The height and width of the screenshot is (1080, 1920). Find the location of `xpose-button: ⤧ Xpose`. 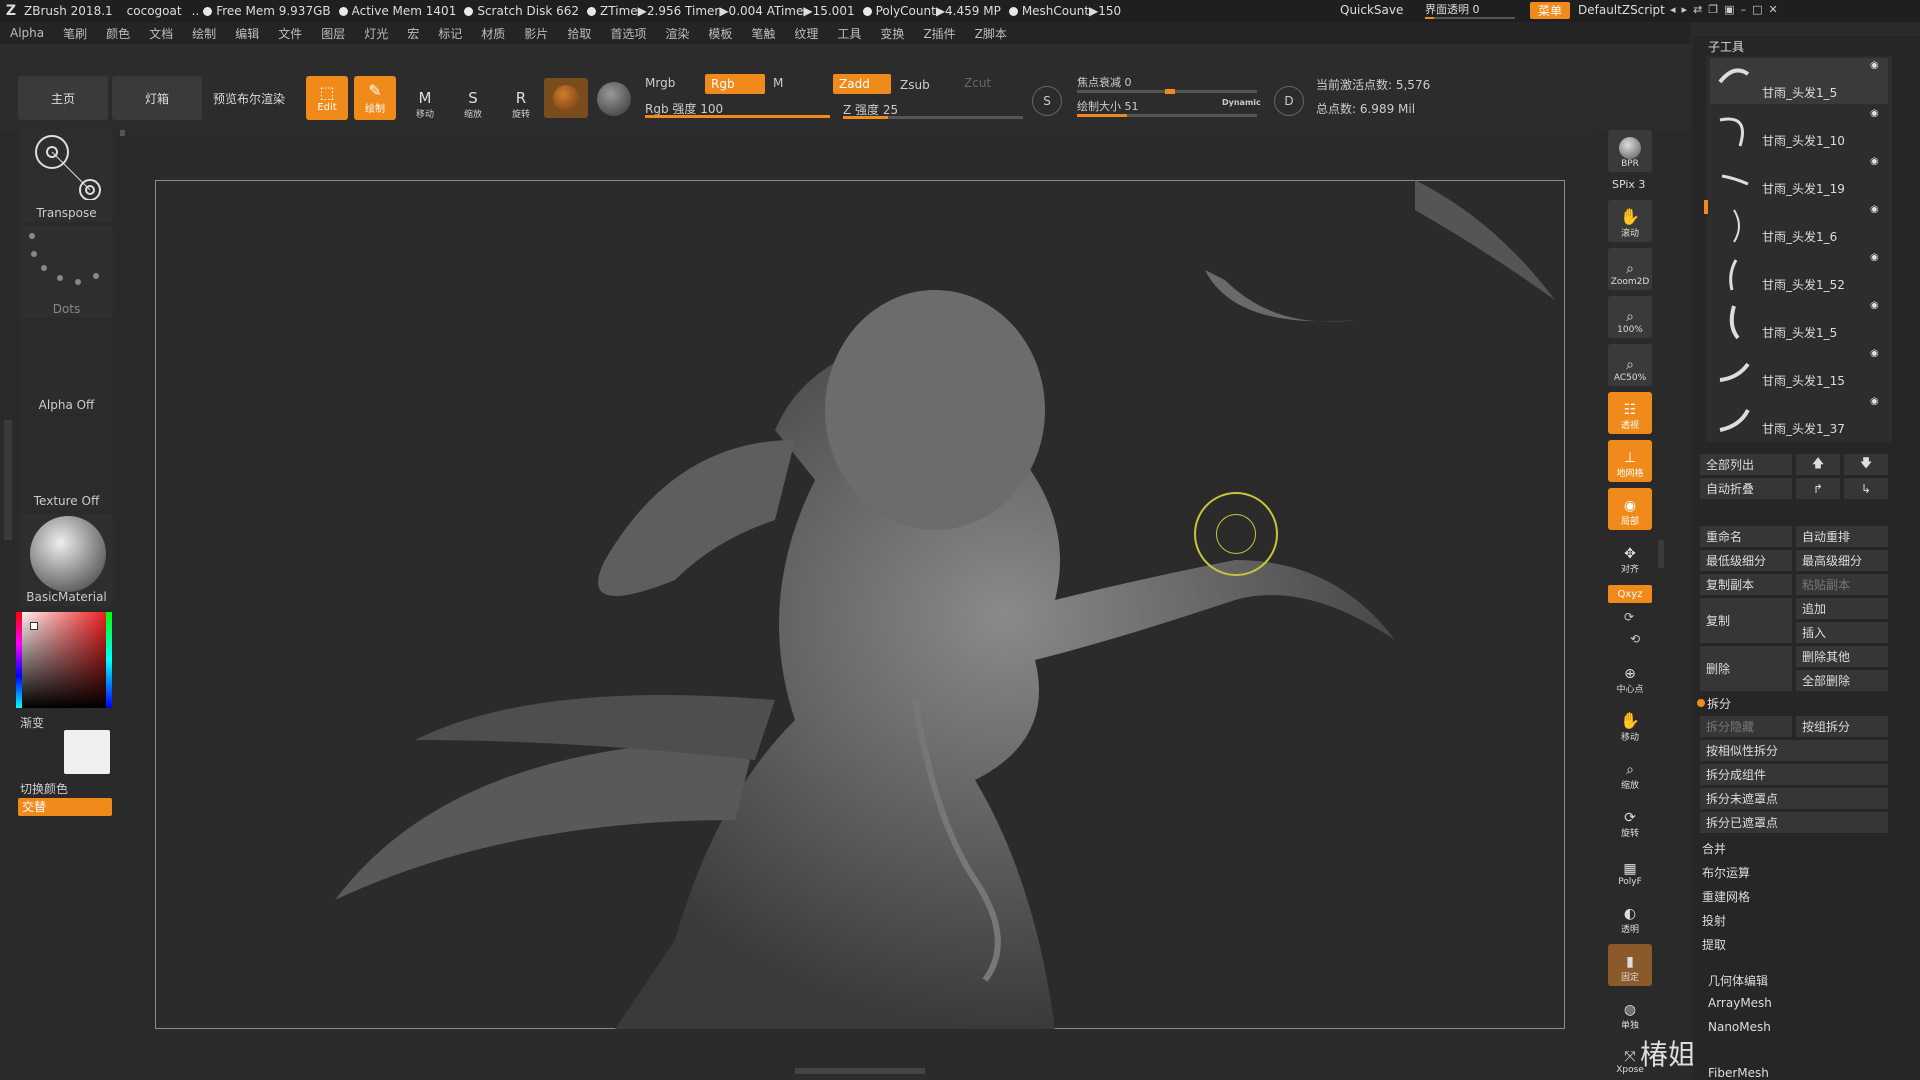

xpose-button: ⤧ Xpose is located at coordinates (1630, 1057).